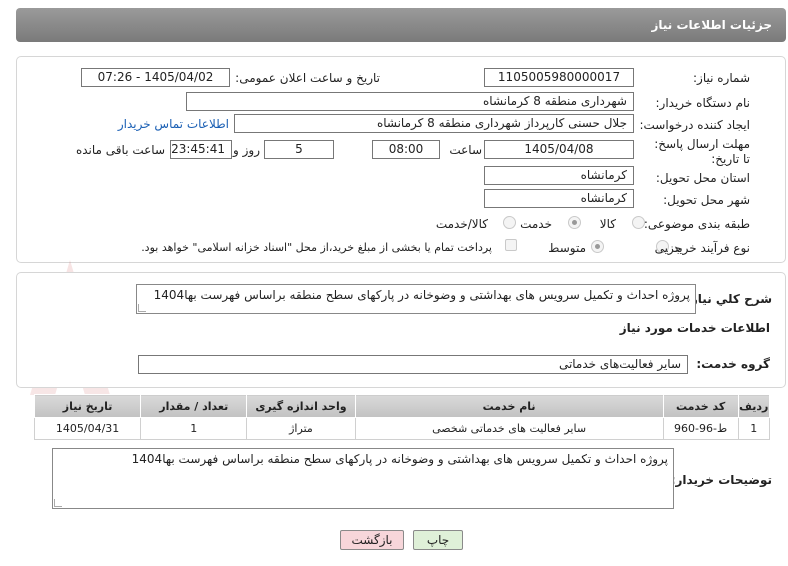 The height and width of the screenshot is (566, 788). What do you see at coordinates (461, 224) in the screenshot?
I see `category-option-goods-service: کالا/خدمت` at bounding box center [461, 224].